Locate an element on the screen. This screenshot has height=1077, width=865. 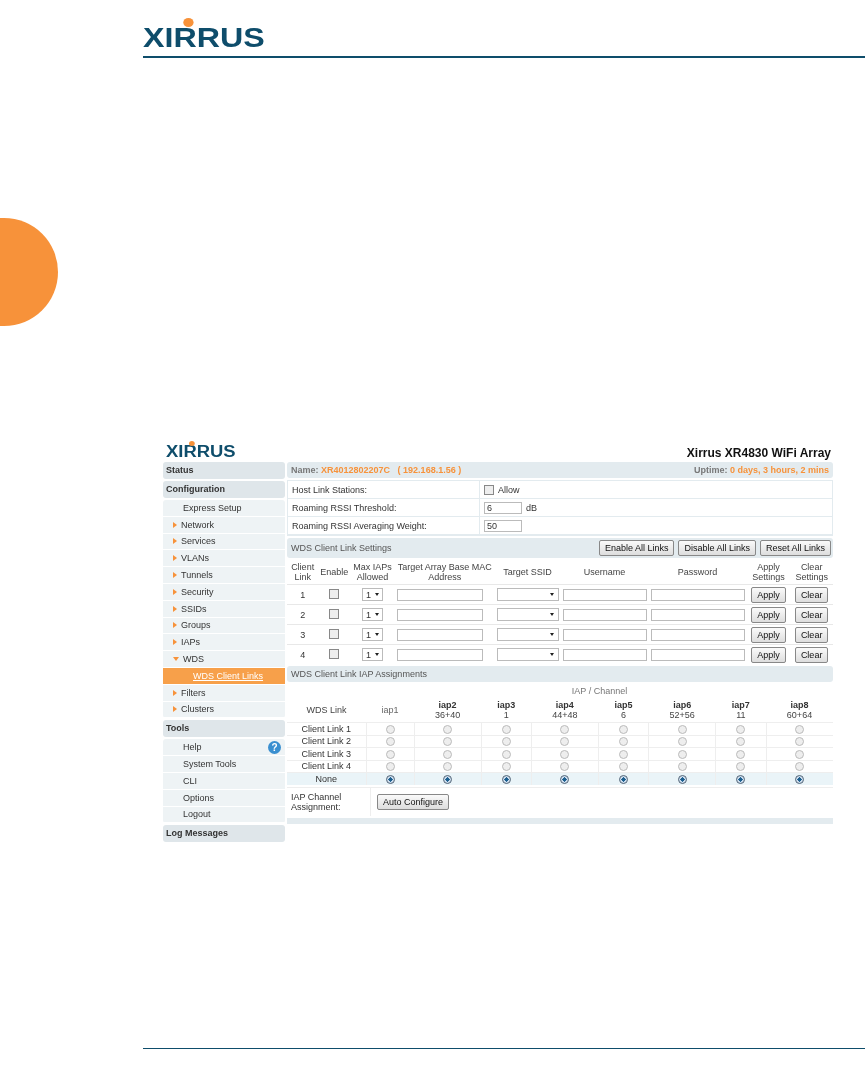
input-field: 50 is located at coordinates (503, 525).